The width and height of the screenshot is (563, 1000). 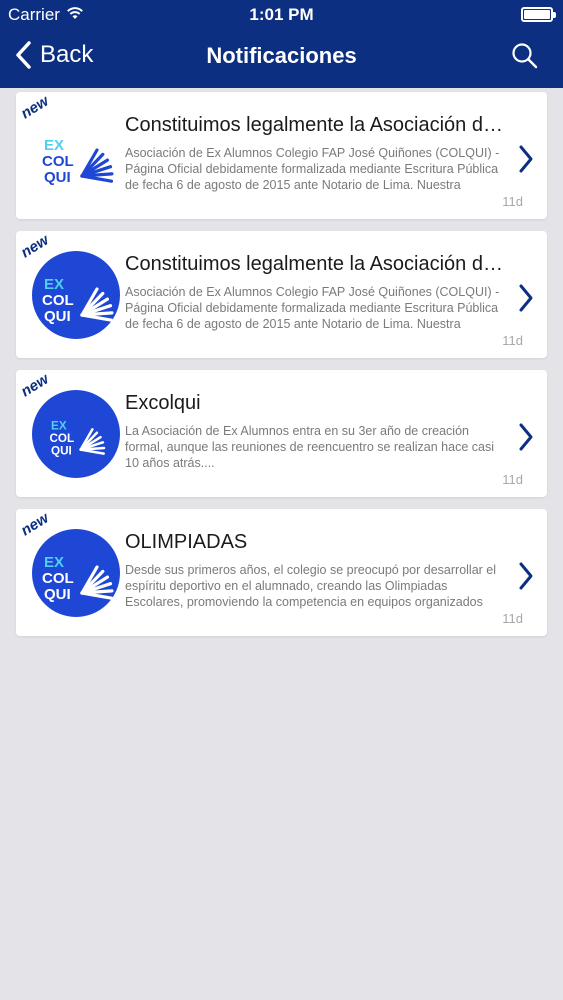 I want to click on top-bar: Carrier 1:01 PM Back Notificaciones, so click(x=281, y=44).